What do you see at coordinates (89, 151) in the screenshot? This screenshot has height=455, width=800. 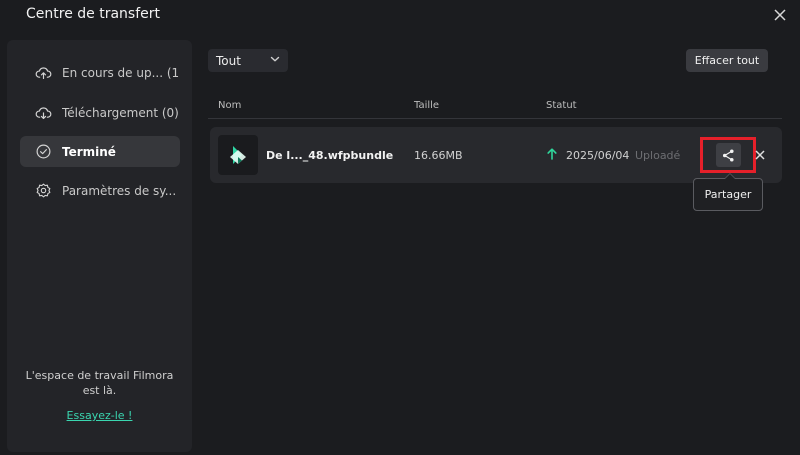 I see `sidebar-item-label: Terminé` at bounding box center [89, 151].